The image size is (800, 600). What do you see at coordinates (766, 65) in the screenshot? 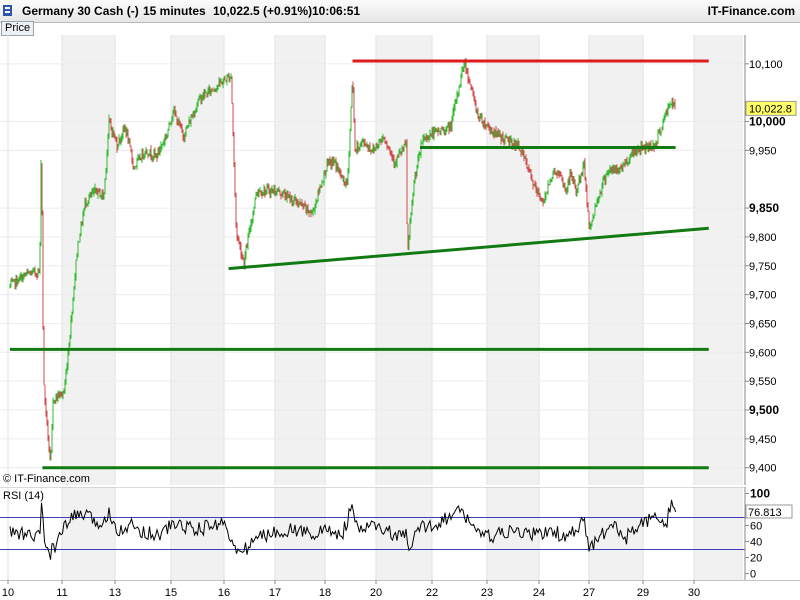
I see `price-tick-label: 10,100` at bounding box center [766, 65].